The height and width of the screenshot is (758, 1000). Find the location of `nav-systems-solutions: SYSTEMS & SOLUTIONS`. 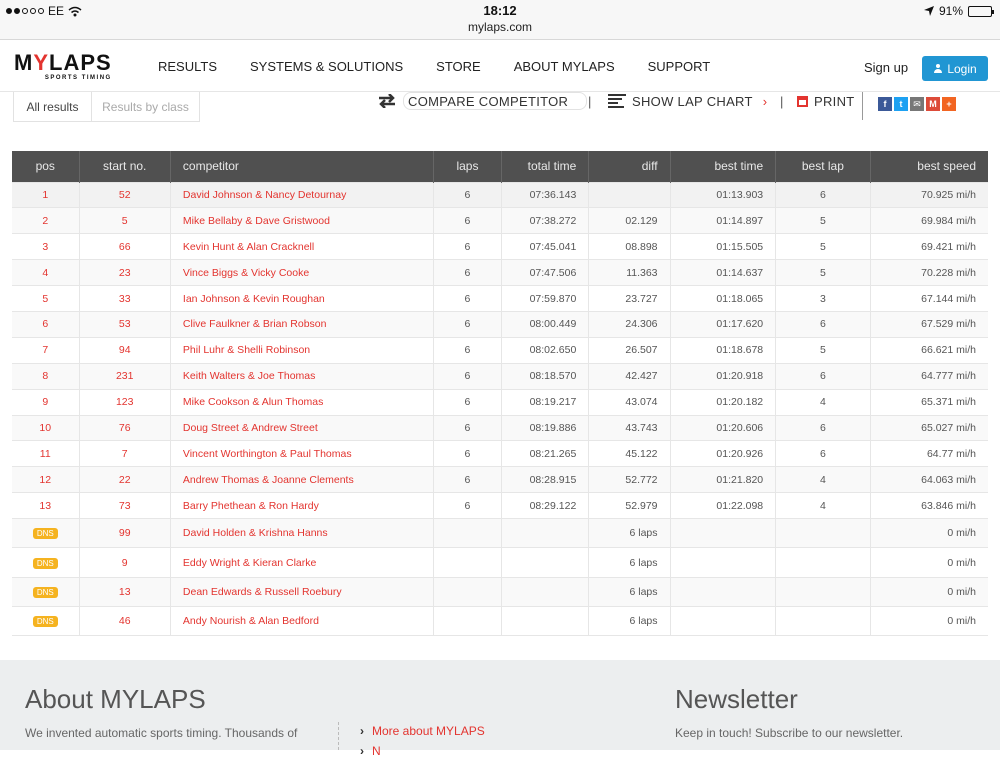

nav-systems-solutions: SYSTEMS & SOLUTIONS is located at coordinates (326, 66).